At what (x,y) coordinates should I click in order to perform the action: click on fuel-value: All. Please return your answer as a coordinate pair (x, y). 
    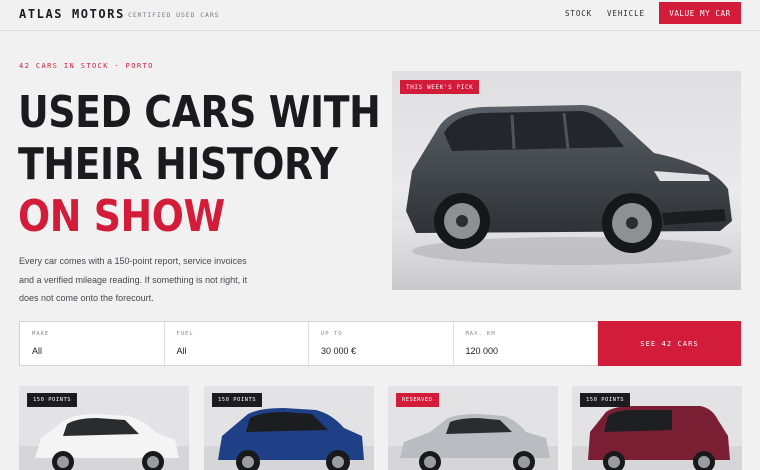
    Looking at the image, I should click on (181, 351).